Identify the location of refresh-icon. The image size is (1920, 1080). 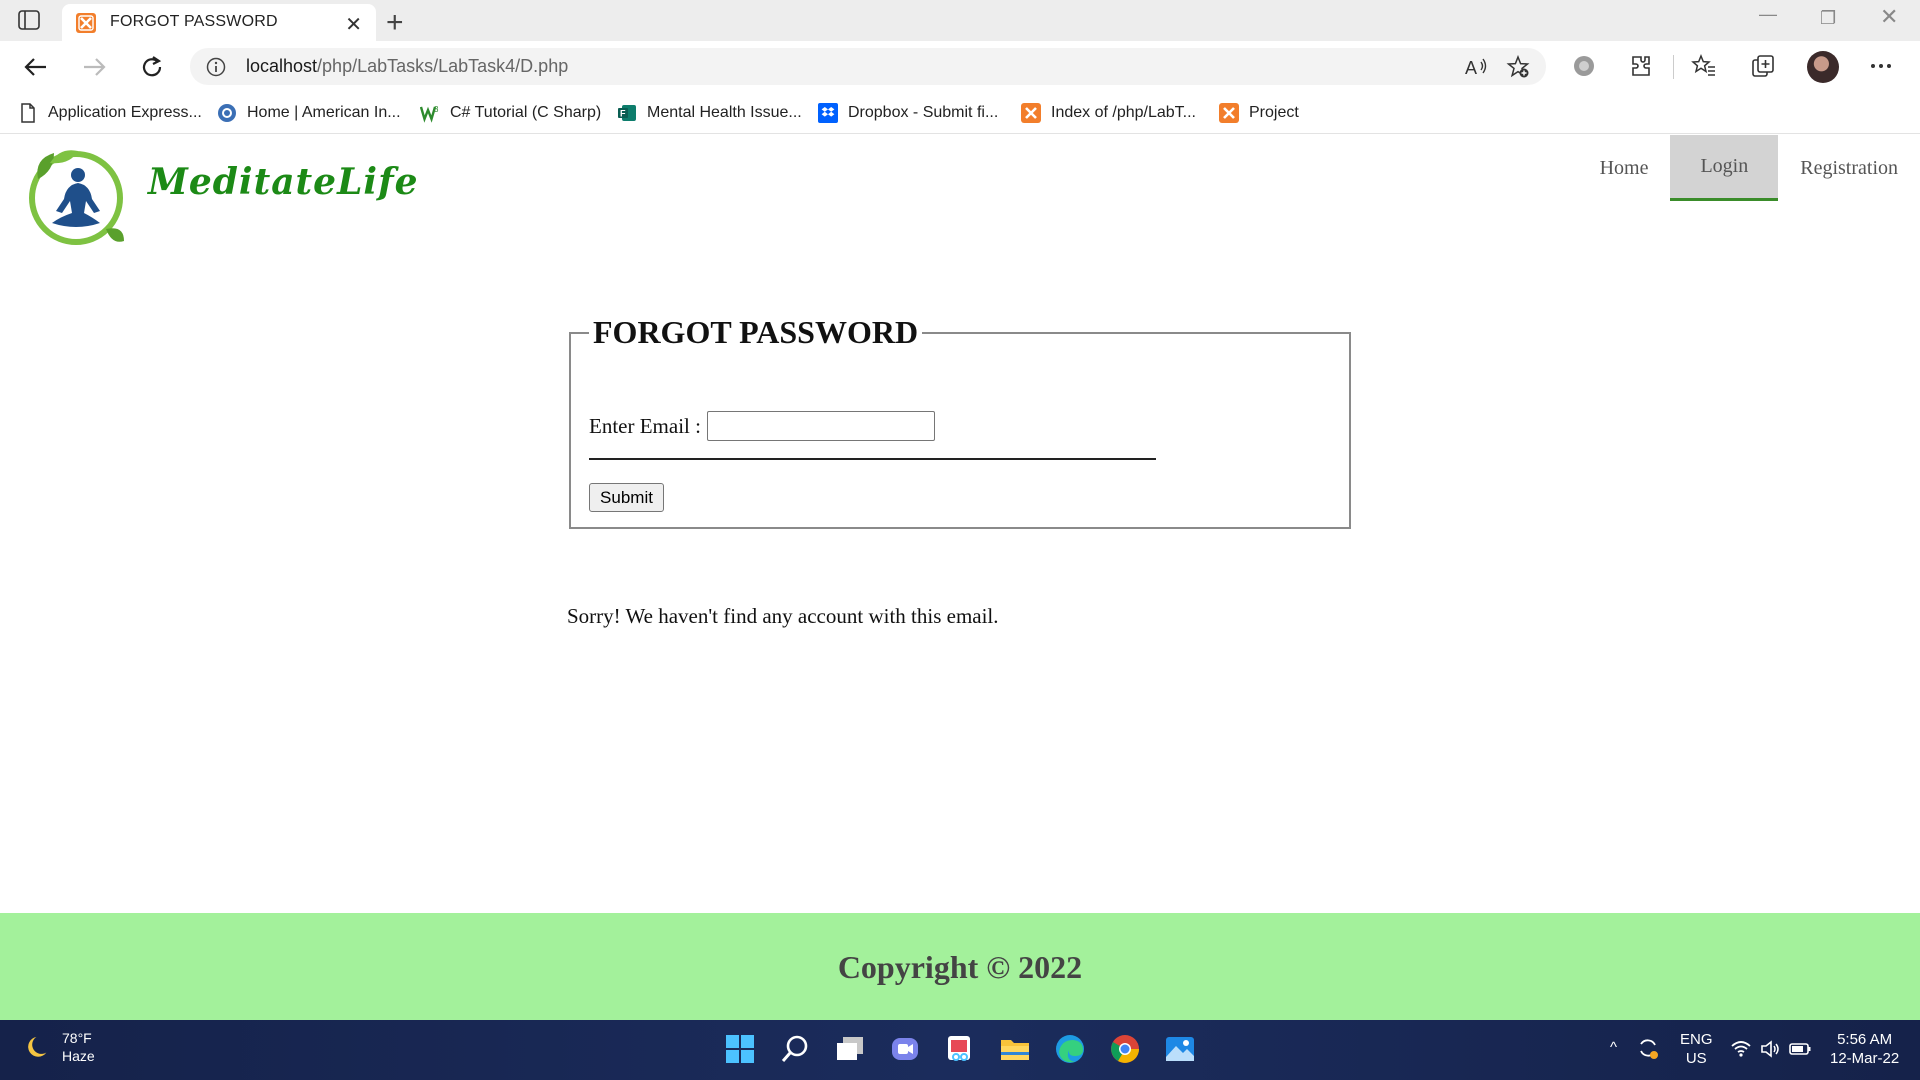
(152, 67).